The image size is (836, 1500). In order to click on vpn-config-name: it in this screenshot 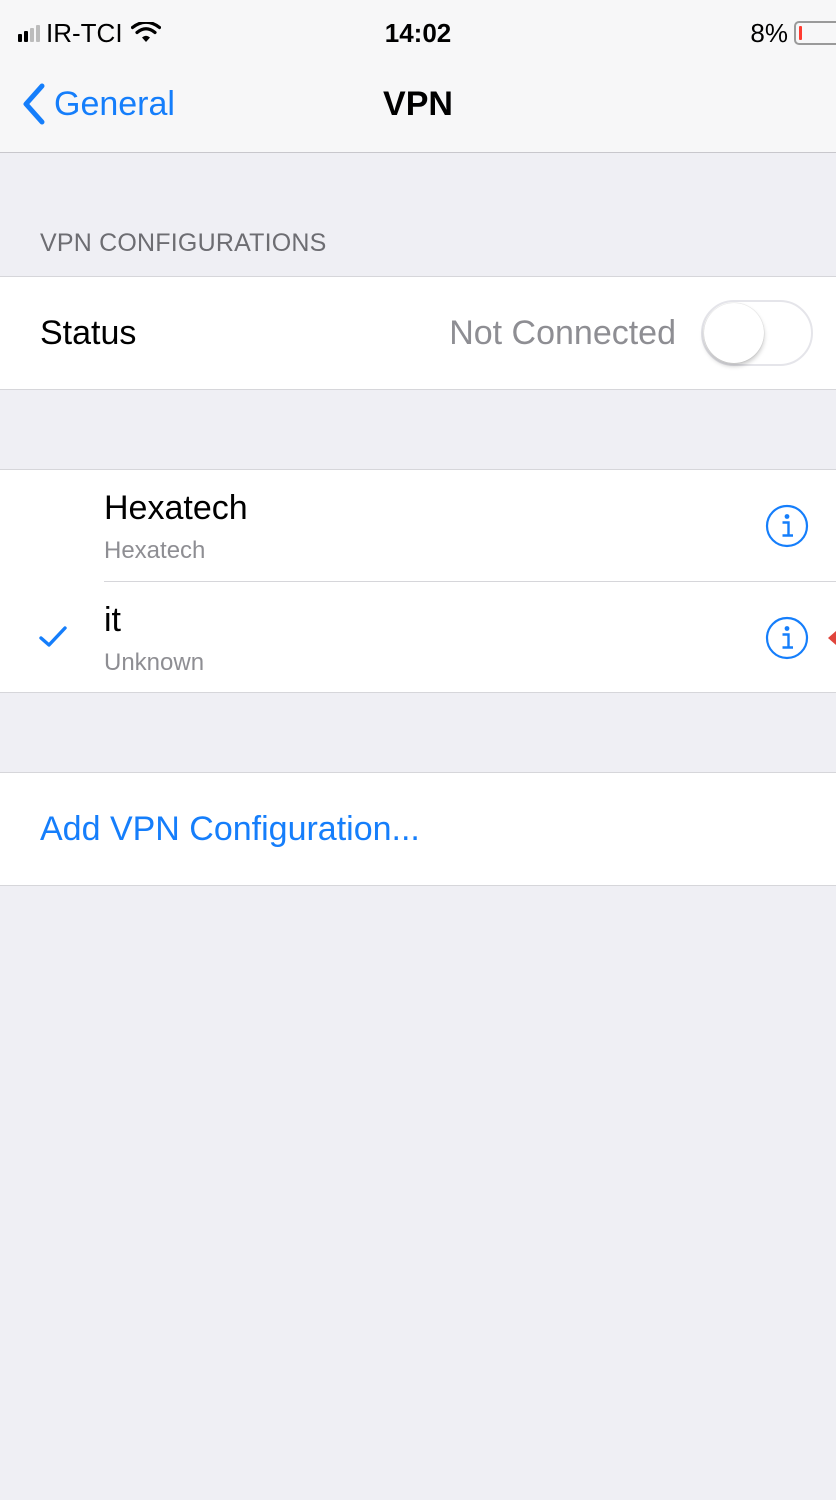, I will do `click(112, 620)`.